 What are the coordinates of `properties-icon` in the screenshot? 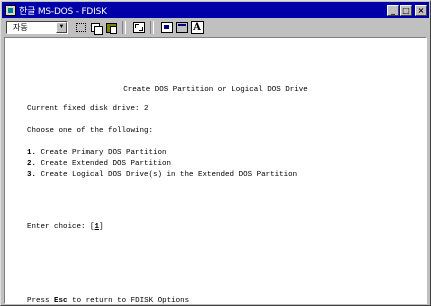 It's located at (167, 27).